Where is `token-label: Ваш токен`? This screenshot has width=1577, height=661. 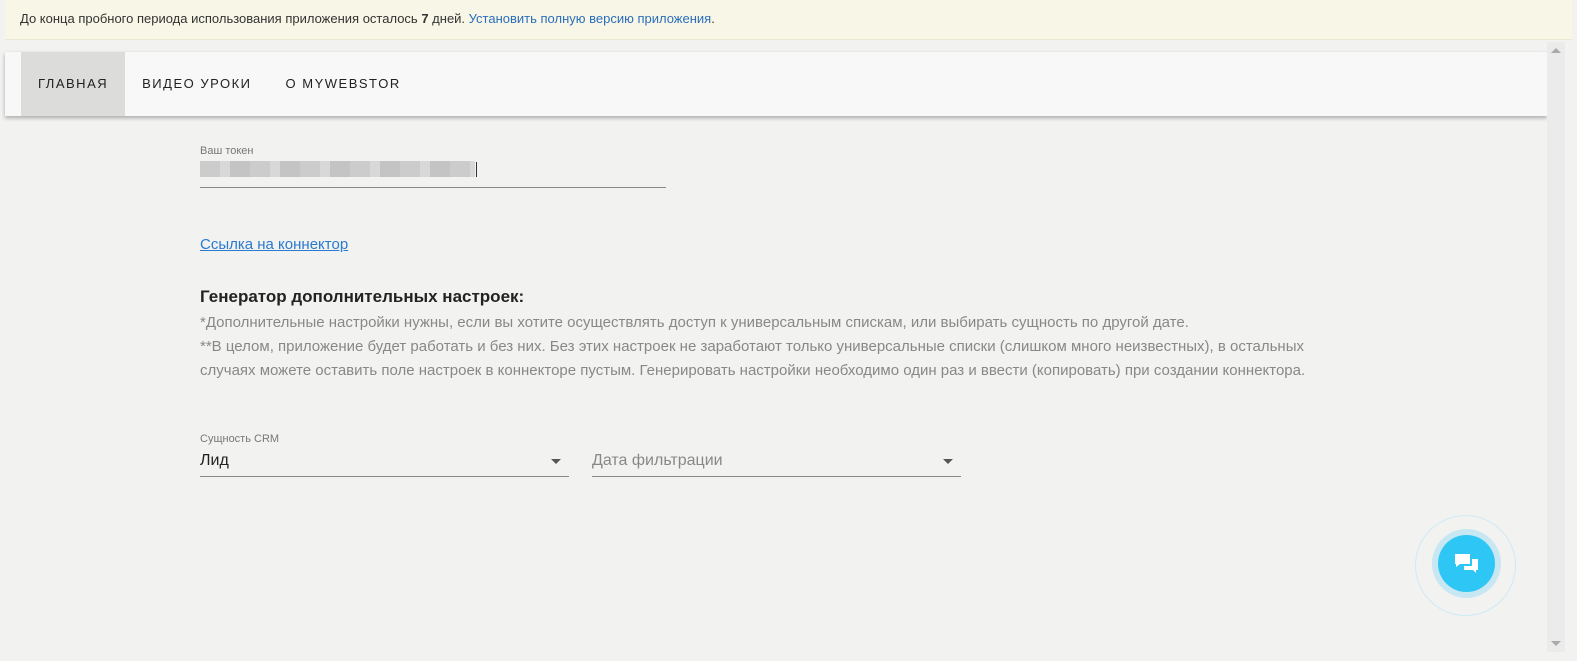
token-label: Ваш токен is located at coordinates (227, 151).